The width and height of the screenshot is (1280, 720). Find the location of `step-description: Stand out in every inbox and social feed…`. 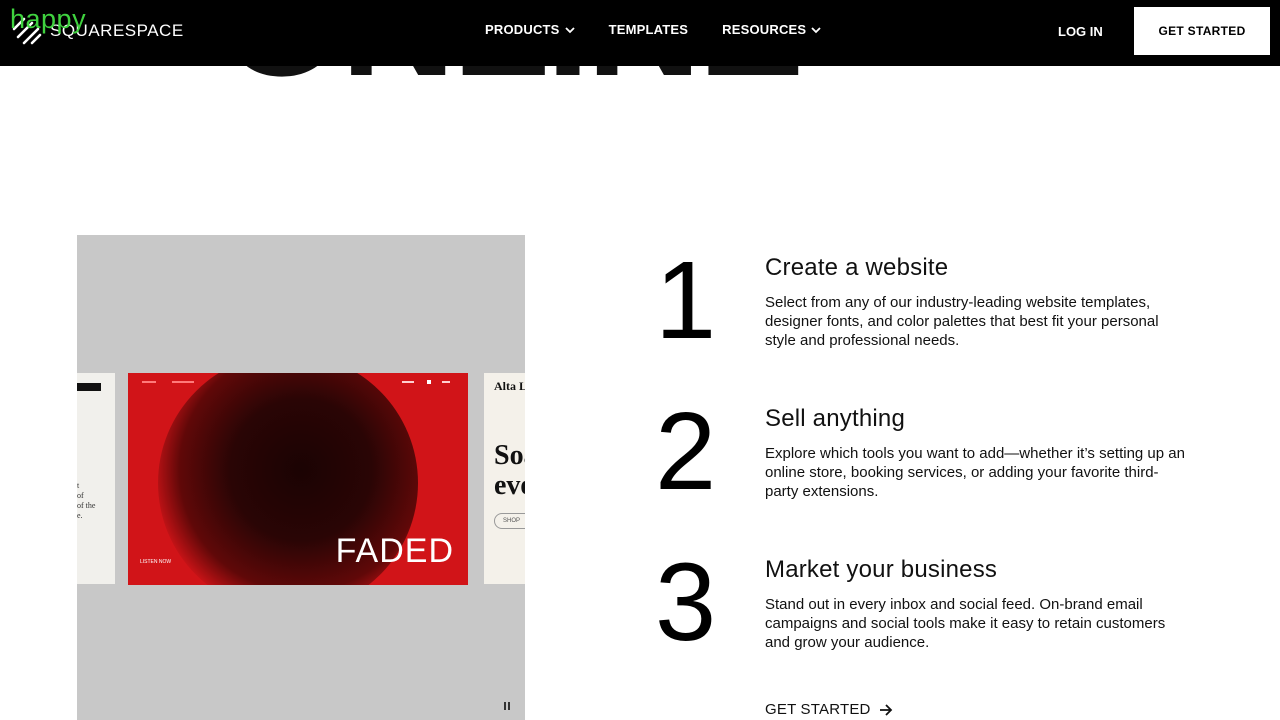

step-description: Stand out in every inbox and social feed… is located at coordinates (965, 623).